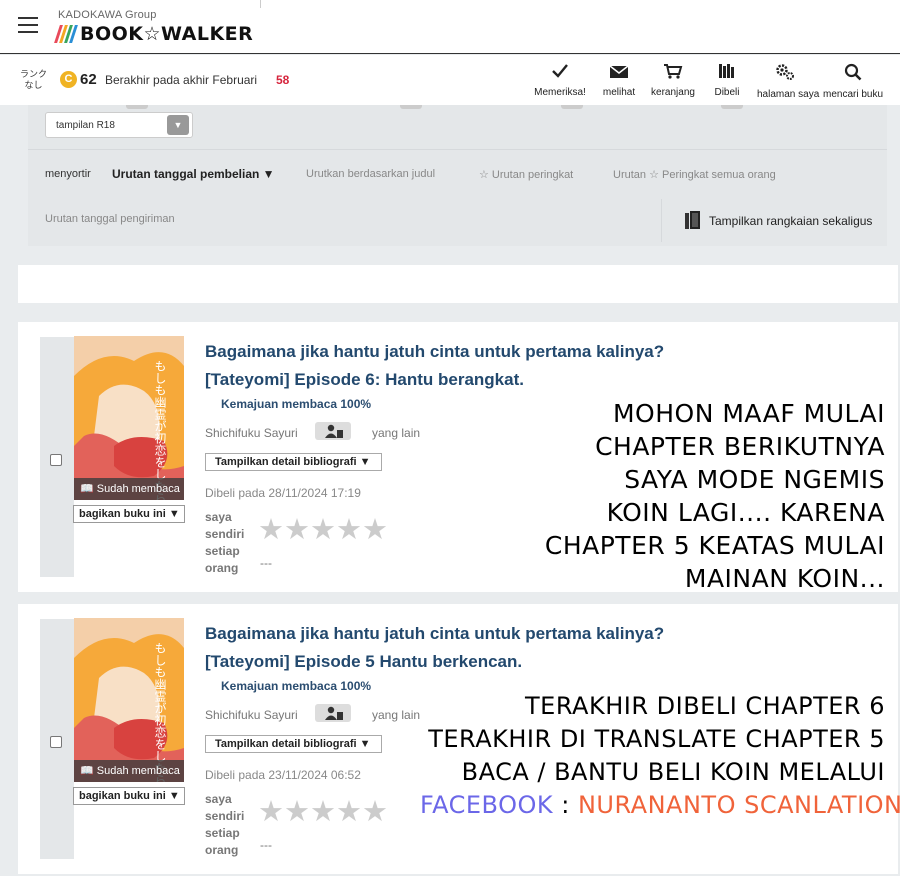 This screenshot has height=876, width=900. Describe the element at coordinates (738, 805) in the screenshot. I see `facebook-page-name: NURANANTO SCANLATION` at that location.